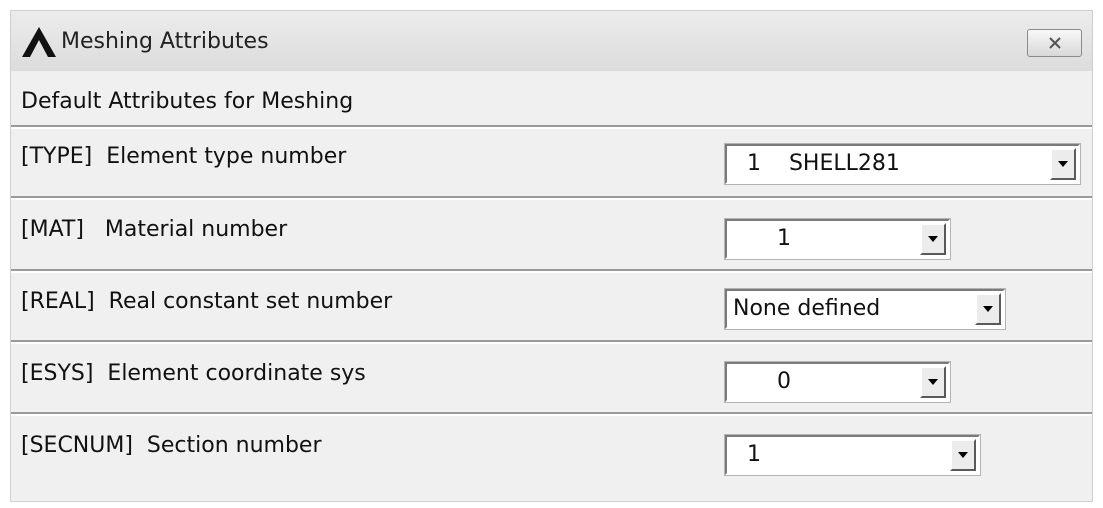 The height and width of the screenshot is (508, 1103). Describe the element at coordinates (171, 445) in the screenshot. I see `secnum-label: [SECNUM] Section number` at that location.